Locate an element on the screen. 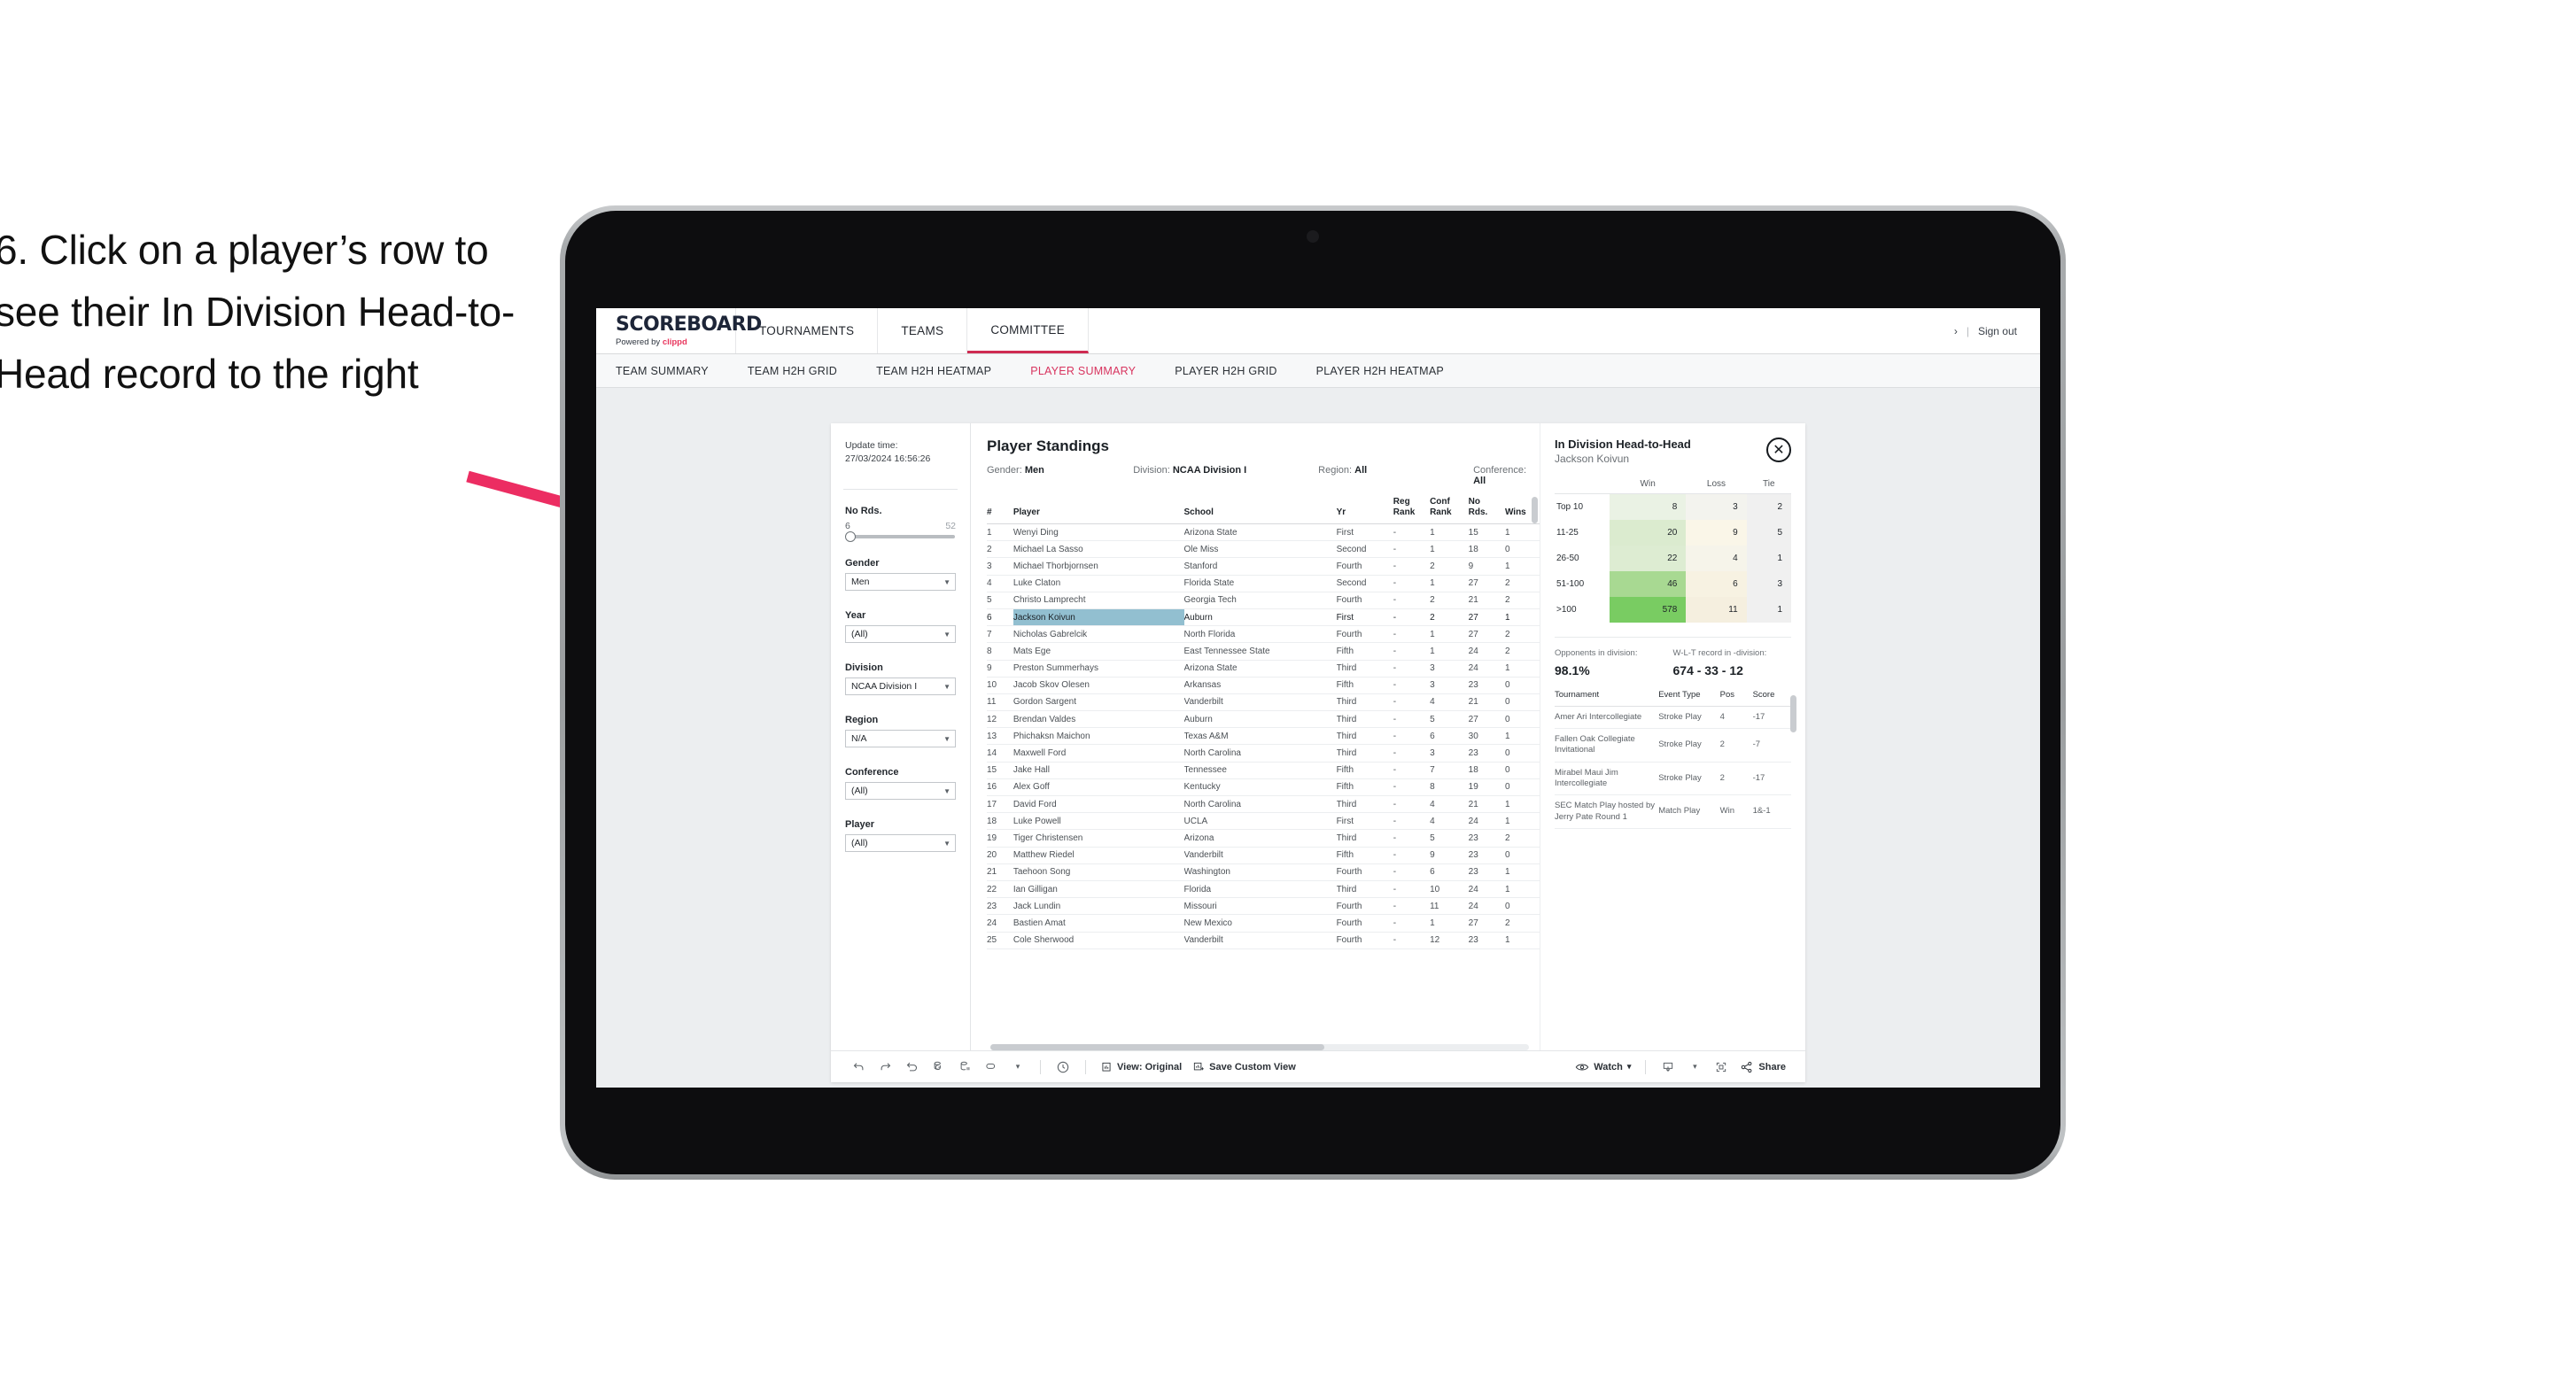 The width and height of the screenshot is (2576, 1386). filter-conference: Conference (All) ▼ is located at coordinates (900, 784).